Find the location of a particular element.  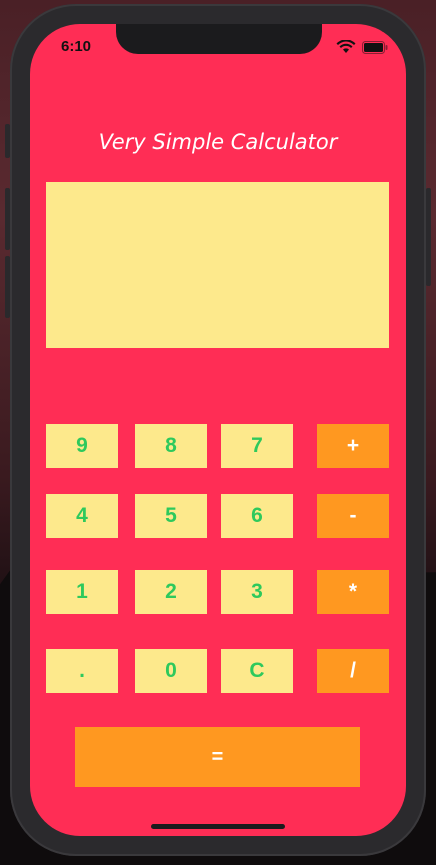

power-button is located at coordinates (428, 237).